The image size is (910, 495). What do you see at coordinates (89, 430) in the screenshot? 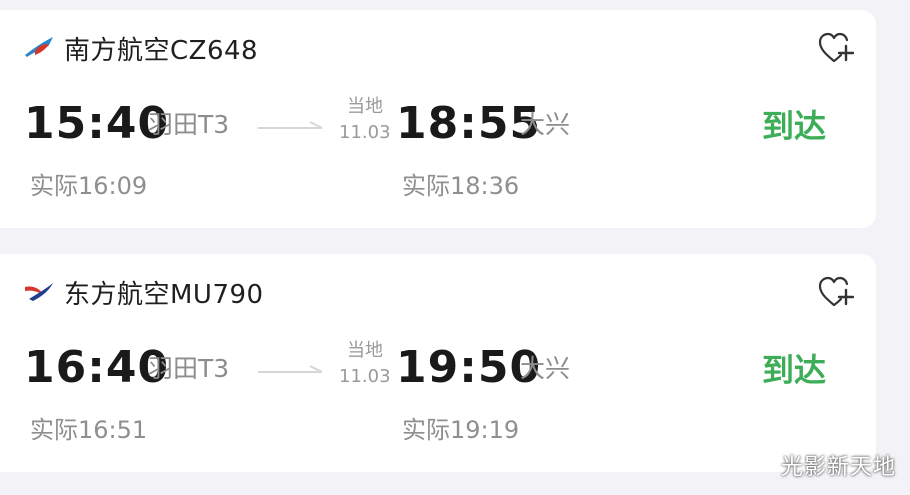
I see `actual-departure: 实际16:51` at bounding box center [89, 430].